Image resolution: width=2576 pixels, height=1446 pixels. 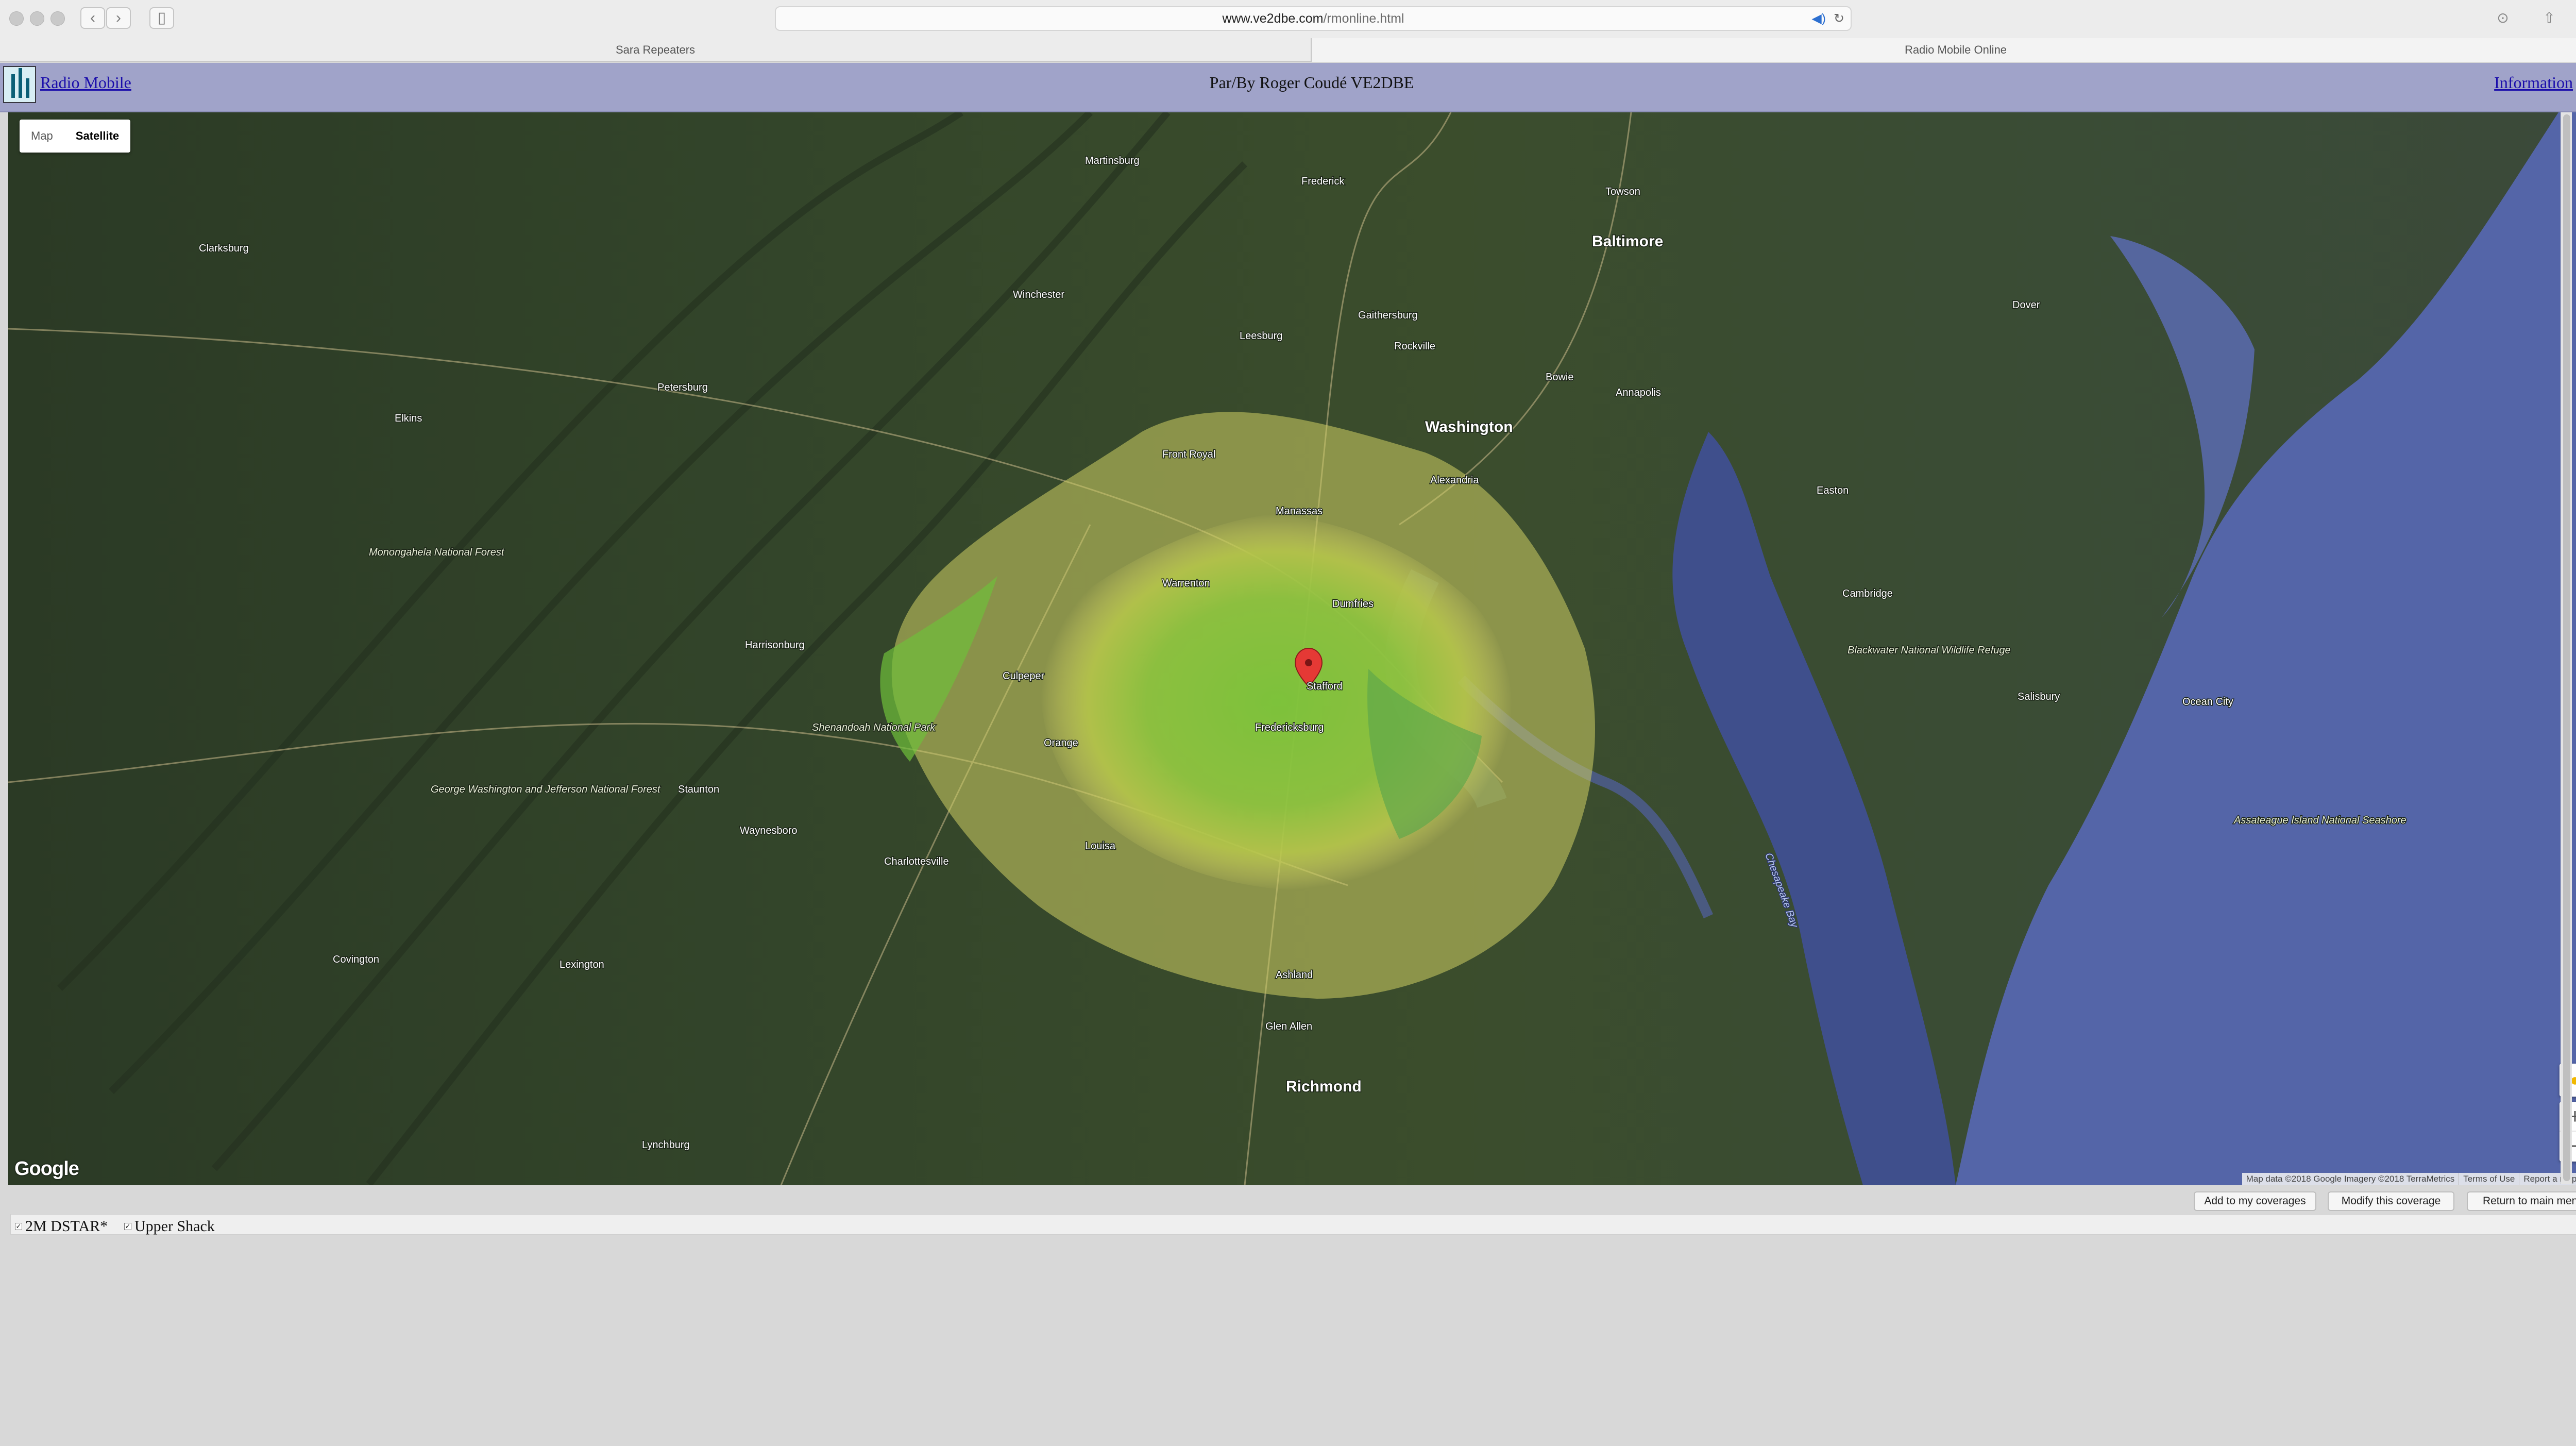 What do you see at coordinates (916, 861) in the screenshot?
I see `svg-text: Charlottesville` at bounding box center [916, 861].